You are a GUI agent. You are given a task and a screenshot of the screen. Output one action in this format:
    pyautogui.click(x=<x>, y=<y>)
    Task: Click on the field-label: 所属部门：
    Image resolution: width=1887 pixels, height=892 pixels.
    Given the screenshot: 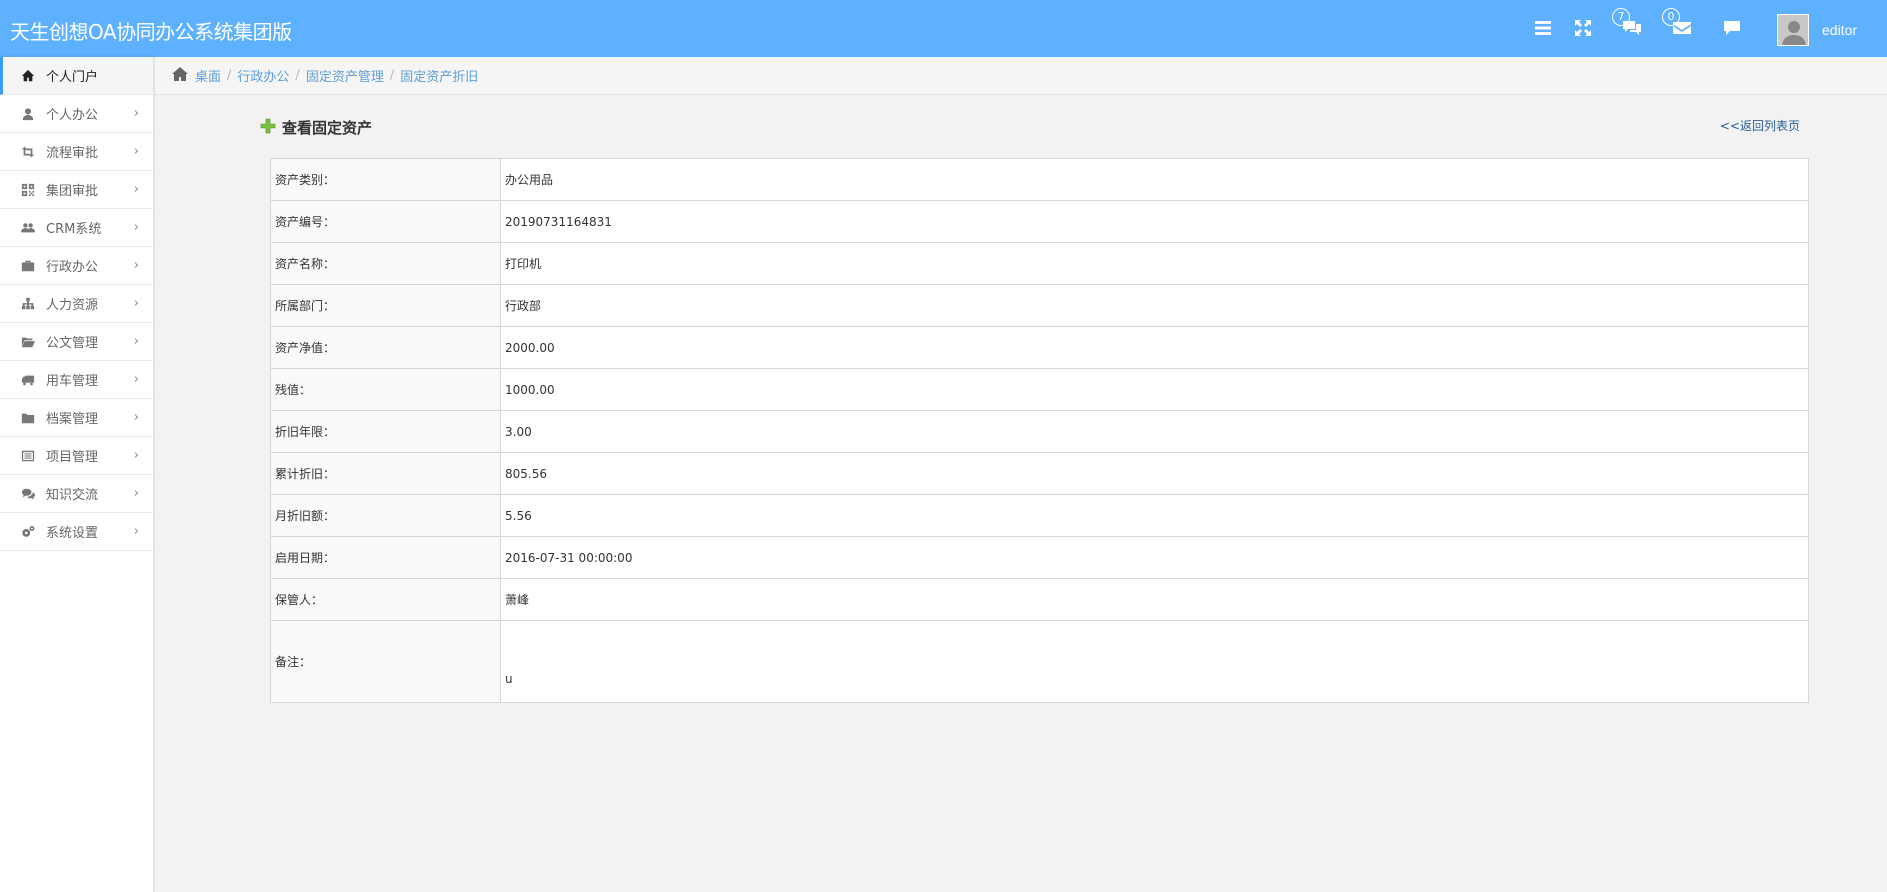 What is the action you would take?
    pyautogui.click(x=385, y=305)
    